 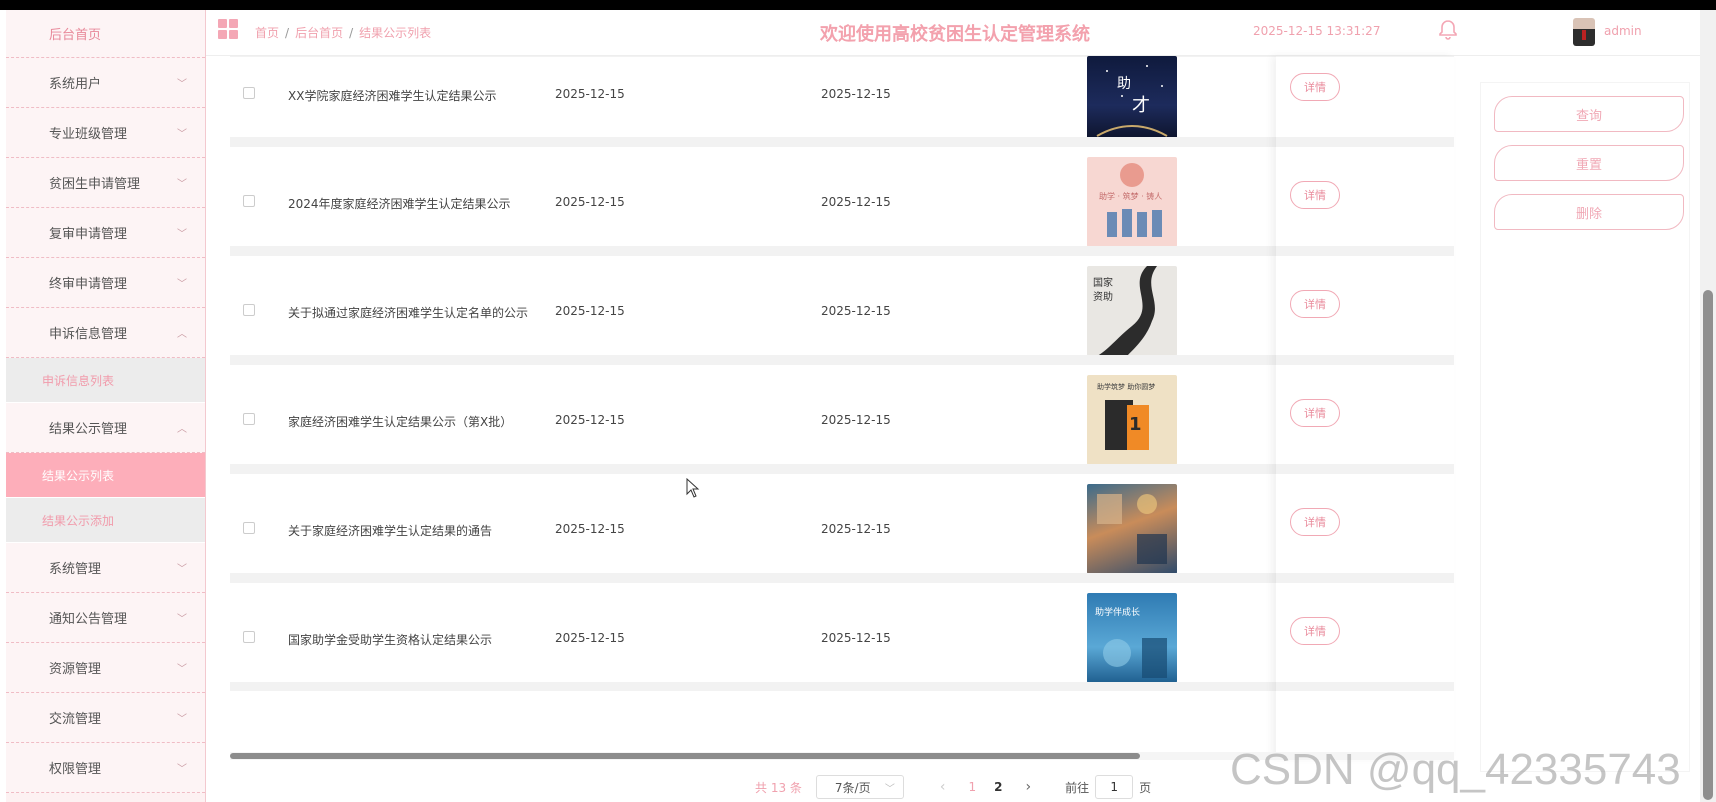 I want to click on prev-page-icon: ‹, so click(x=943, y=787).